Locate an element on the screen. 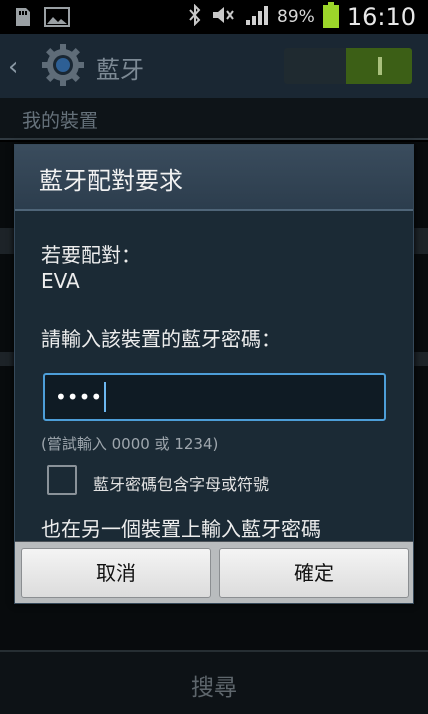 This screenshot has width=428, height=714. also-enter-label: 也在另一個裝置上輸入藍牙密碼 is located at coordinates (181, 529).